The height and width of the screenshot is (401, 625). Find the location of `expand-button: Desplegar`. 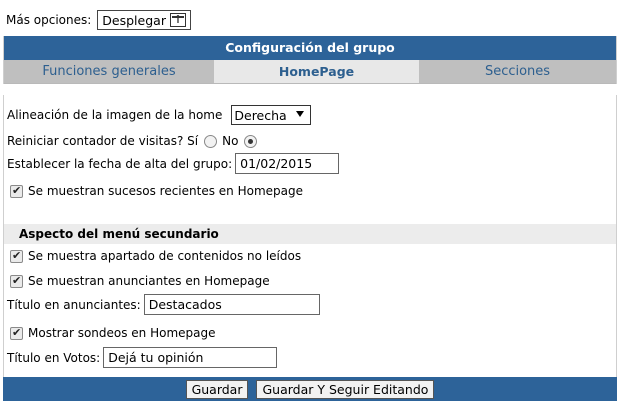

expand-button: Desplegar is located at coordinates (144, 20).